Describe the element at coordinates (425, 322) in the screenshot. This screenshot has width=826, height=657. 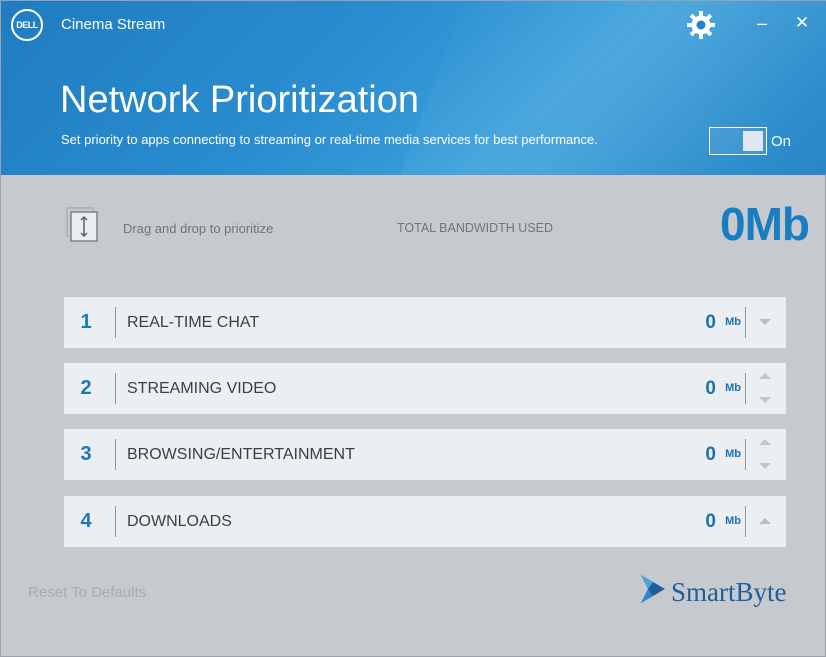
I see `priority-row-real-time-chat: 1 REAL-TIME CHAT 0 Mb` at that location.